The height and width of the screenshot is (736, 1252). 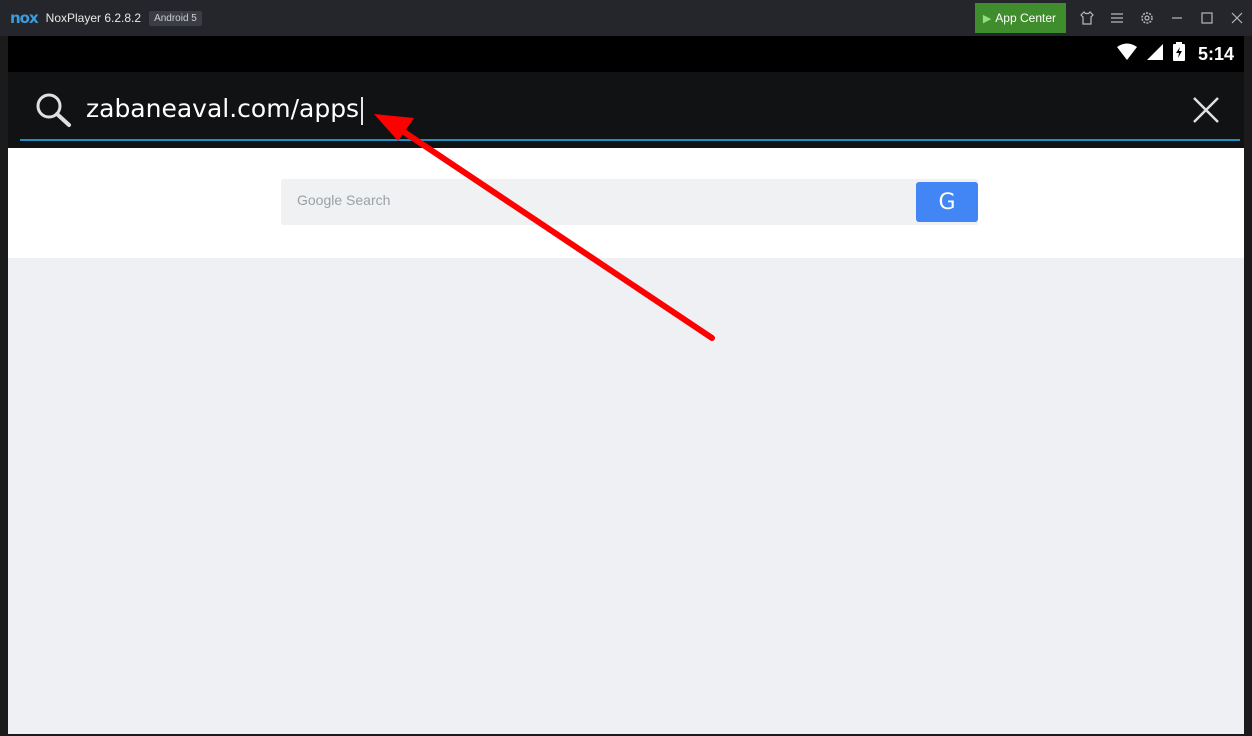 I want to click on search-icon, so click(x=54, y=112).